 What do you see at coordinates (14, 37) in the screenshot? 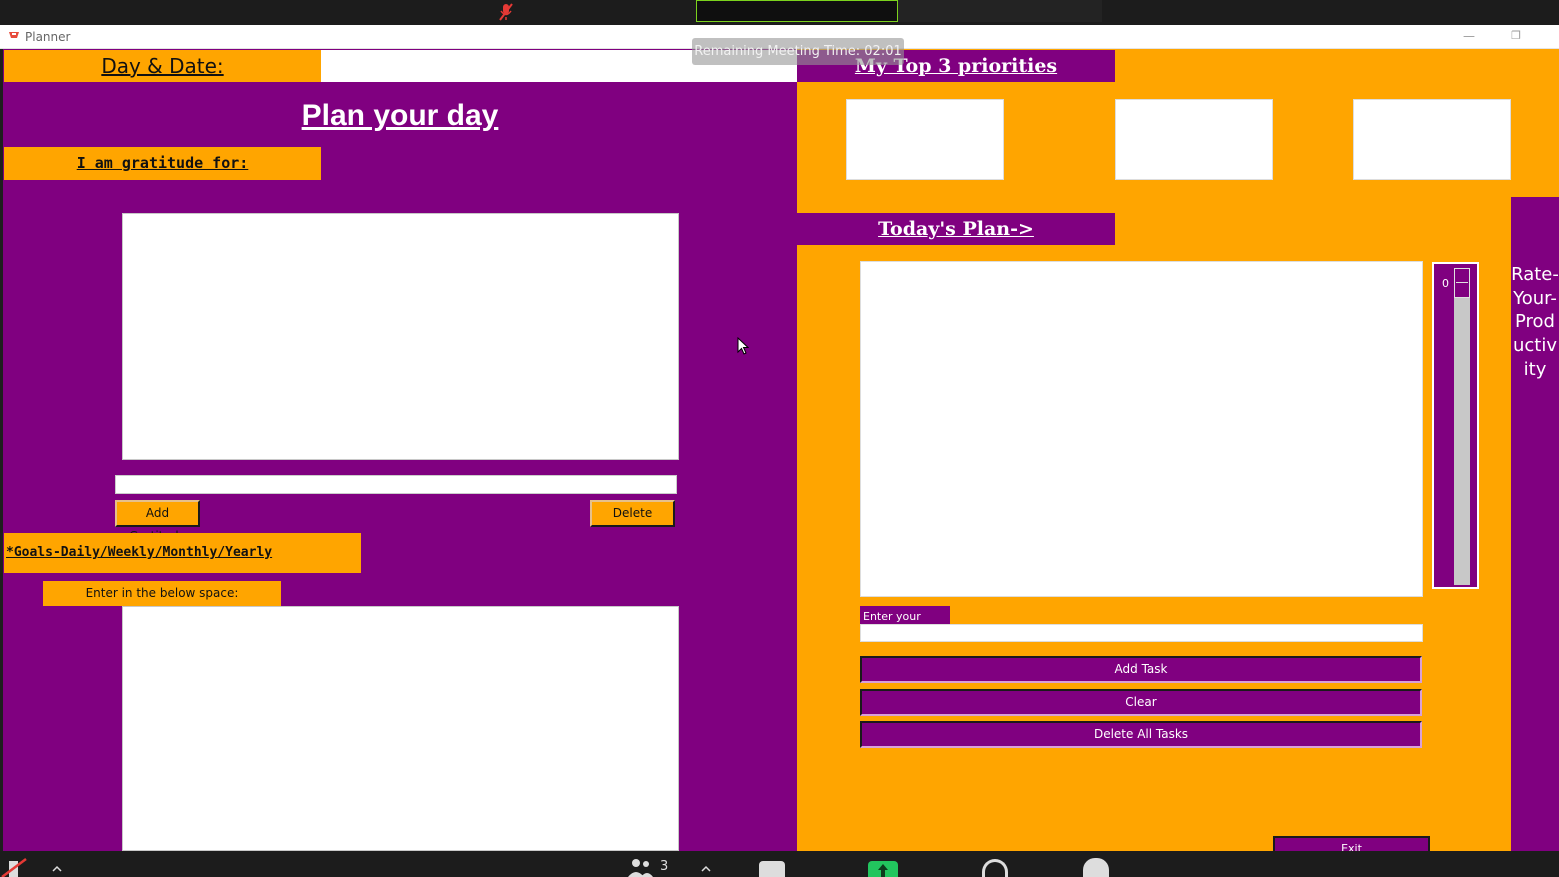
I see `window-app-icon` at bounding box center [14, 37].